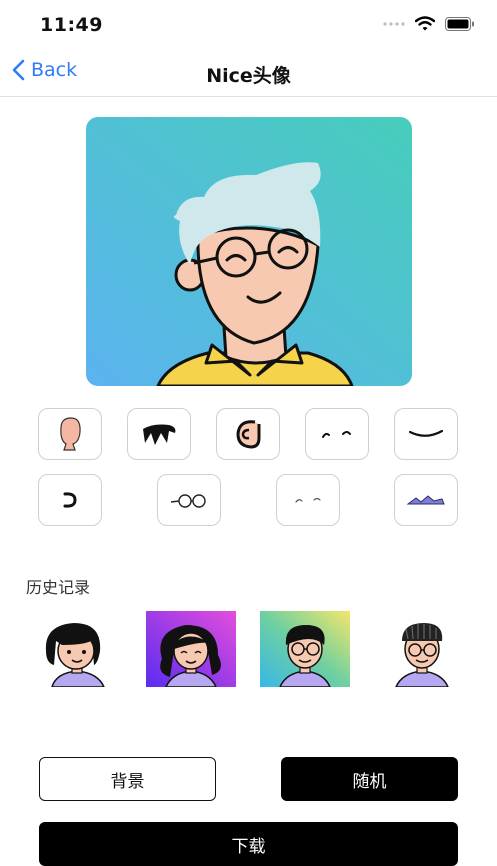  What do you see at coordinates (71, 25) in the screenshot?
I see `status-time: 11:49` at bounding box center [71, 25].